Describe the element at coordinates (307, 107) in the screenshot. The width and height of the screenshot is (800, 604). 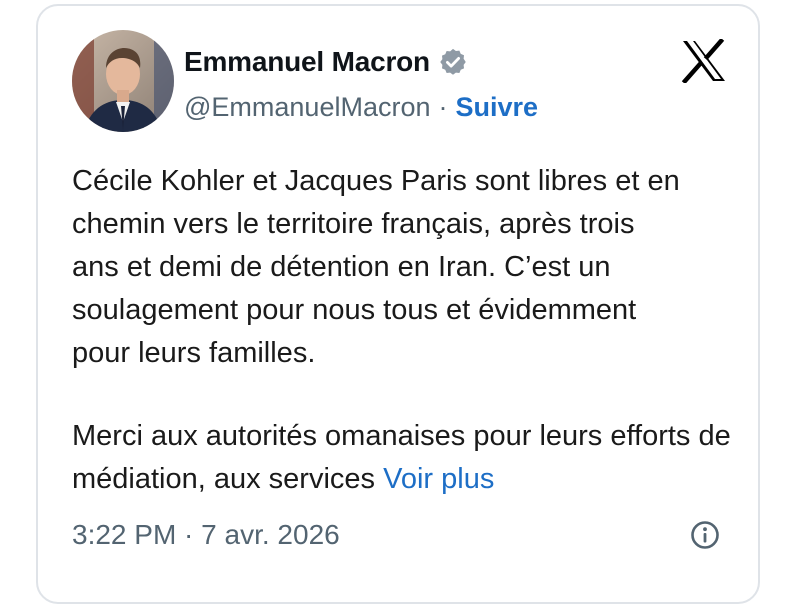
I see `author-handle: @EmmanuelMacron` at that location.